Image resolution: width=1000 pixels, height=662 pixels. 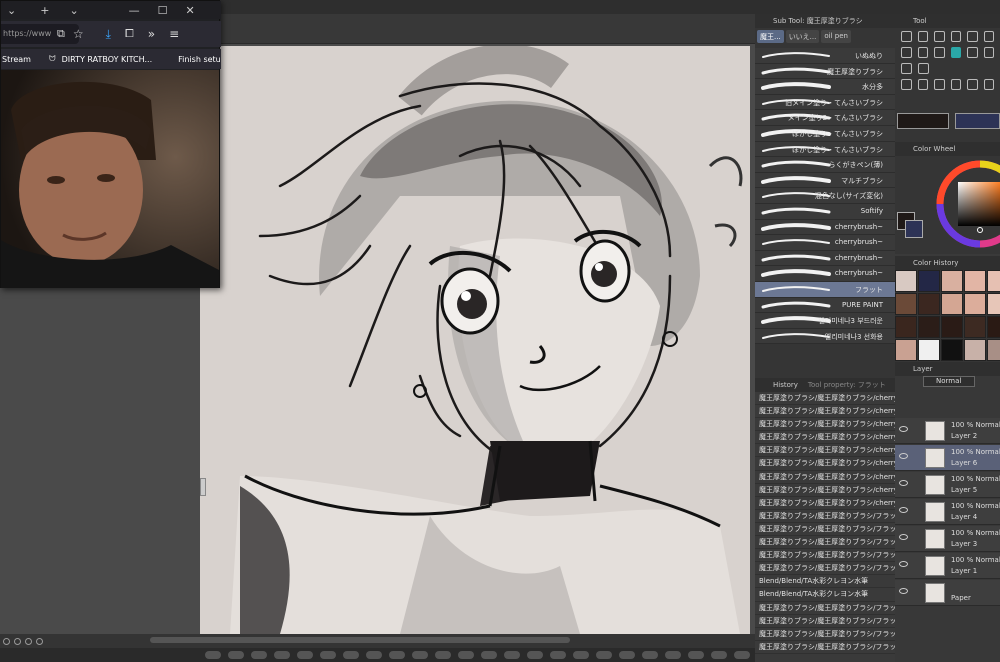 I want to click on rotate-right-icon, so click(x=28, y=641).